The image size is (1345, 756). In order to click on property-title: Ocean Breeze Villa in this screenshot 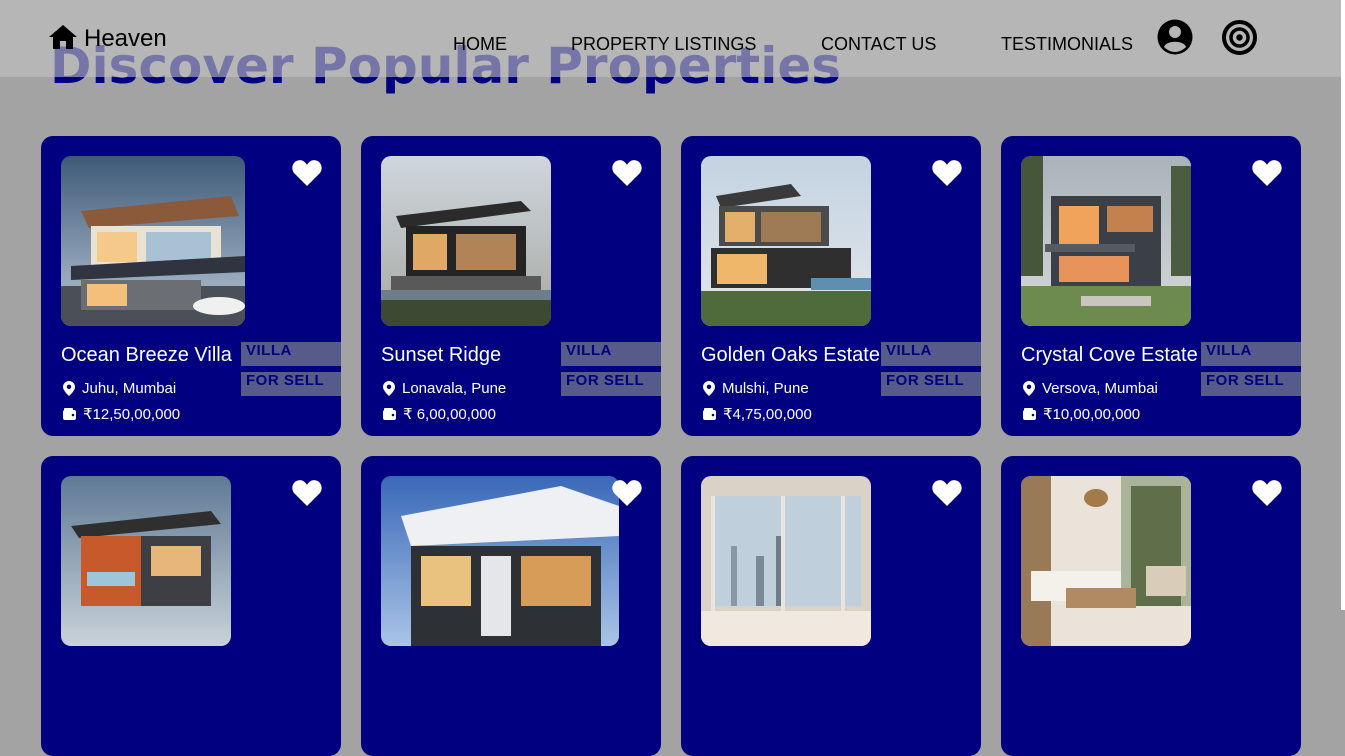, I will do `click(146, 355)`.